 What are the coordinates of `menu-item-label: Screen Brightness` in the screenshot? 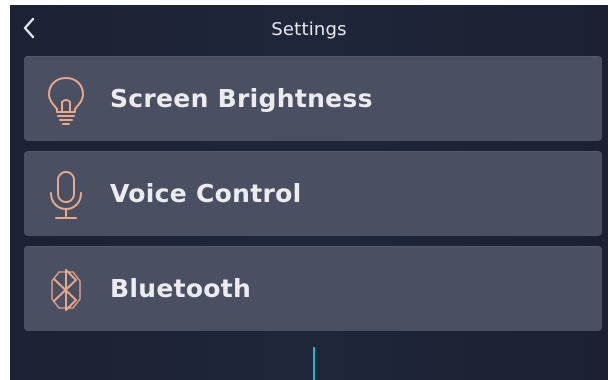 It's located at (241, 98).